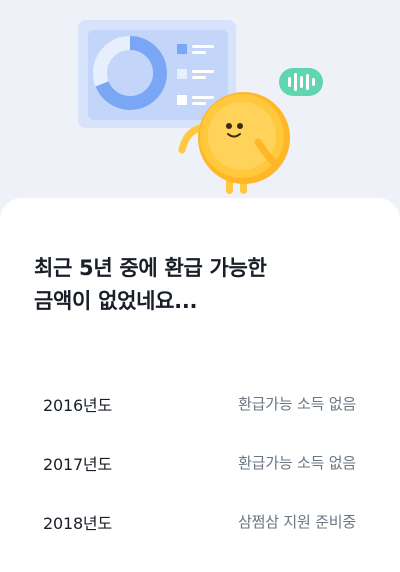  Describe the element at coordinates (301, 82) in the screenshot. I see `sound-bars-icon` at that location.